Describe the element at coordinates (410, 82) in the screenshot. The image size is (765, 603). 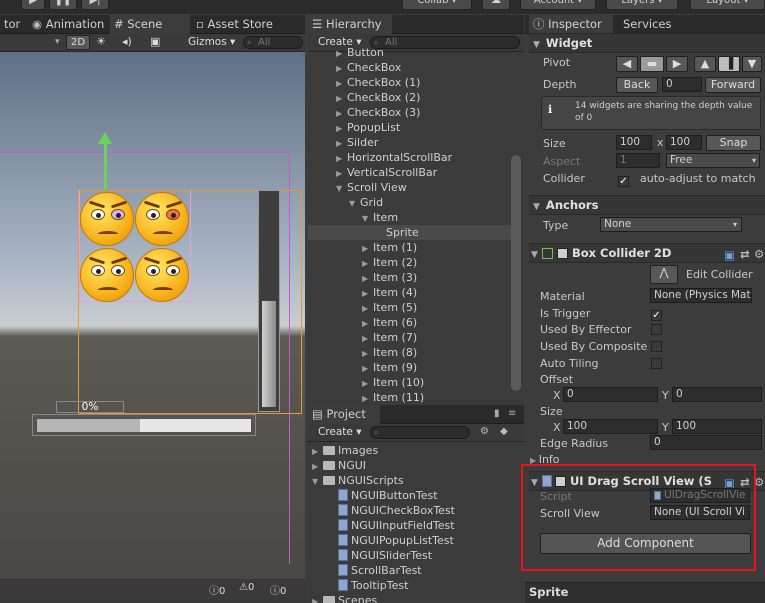
I see `hierarchy-item: ▶ CheckBox (1)` at that location.